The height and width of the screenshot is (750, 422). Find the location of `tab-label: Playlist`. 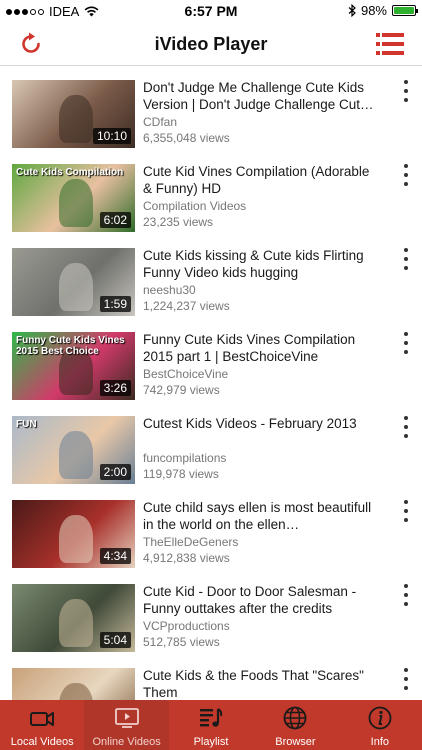

tab-label: Playlist is located at coordinates (211, 742).